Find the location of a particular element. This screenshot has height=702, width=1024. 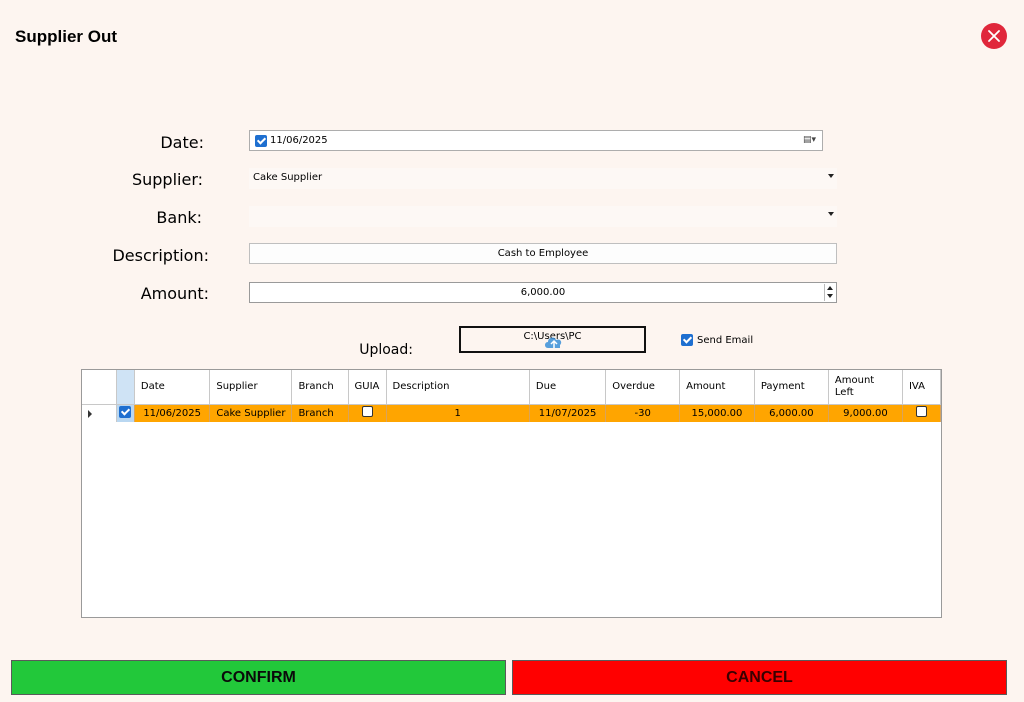

row-header is located at coordinates (99, 413).